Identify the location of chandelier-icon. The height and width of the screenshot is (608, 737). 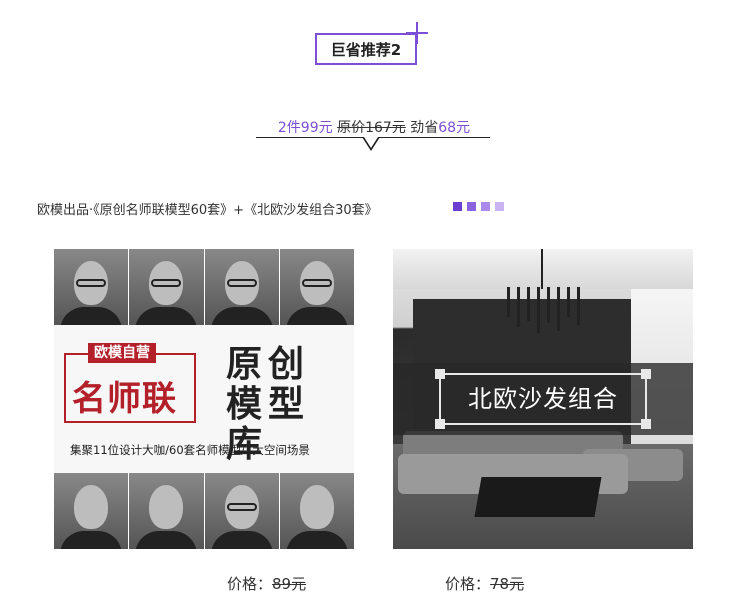
(543, 311).